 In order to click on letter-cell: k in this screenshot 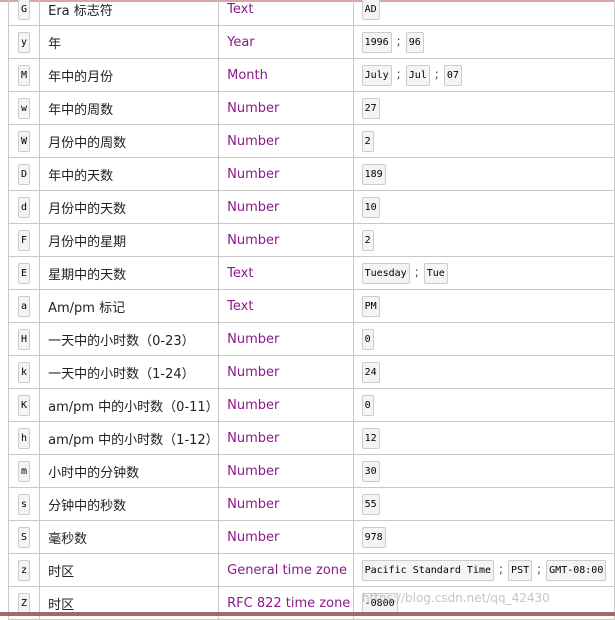, I will do `click(24, 372)`.